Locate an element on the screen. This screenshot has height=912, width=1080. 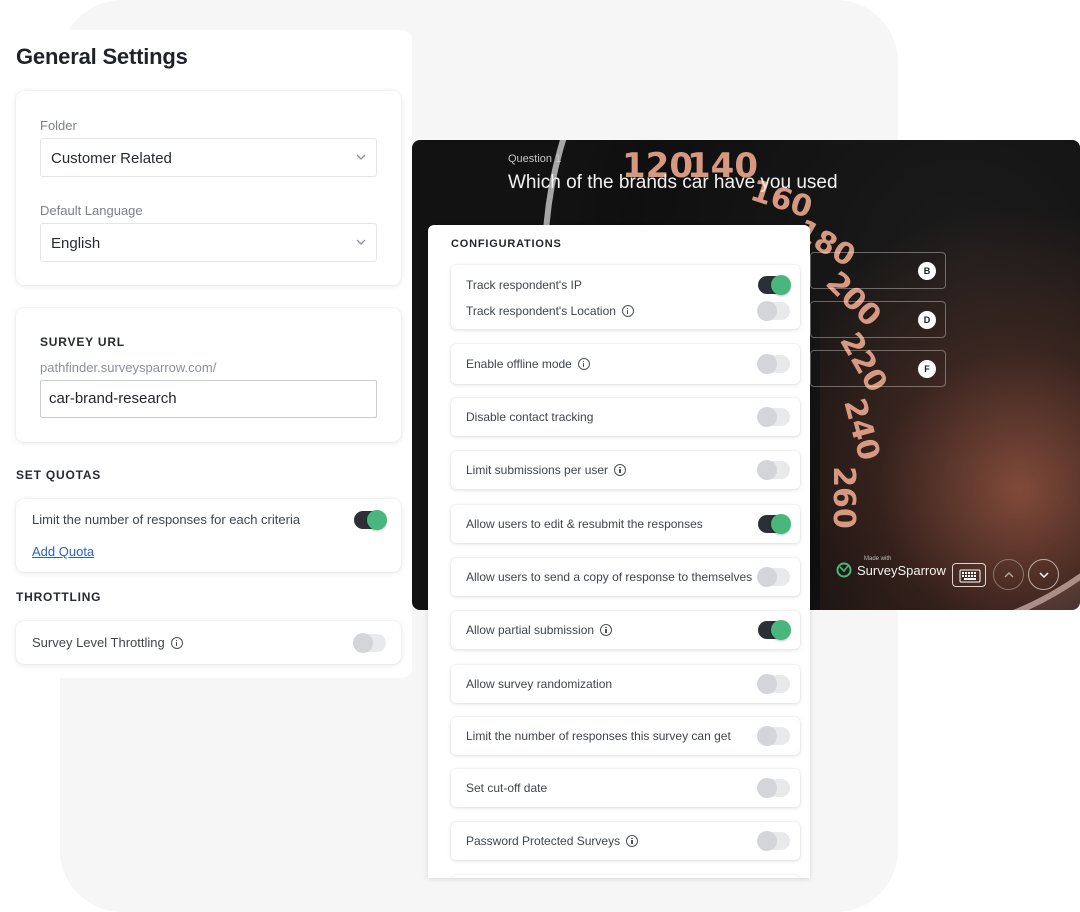
option-letter: F is located at coordinates (927, 369).